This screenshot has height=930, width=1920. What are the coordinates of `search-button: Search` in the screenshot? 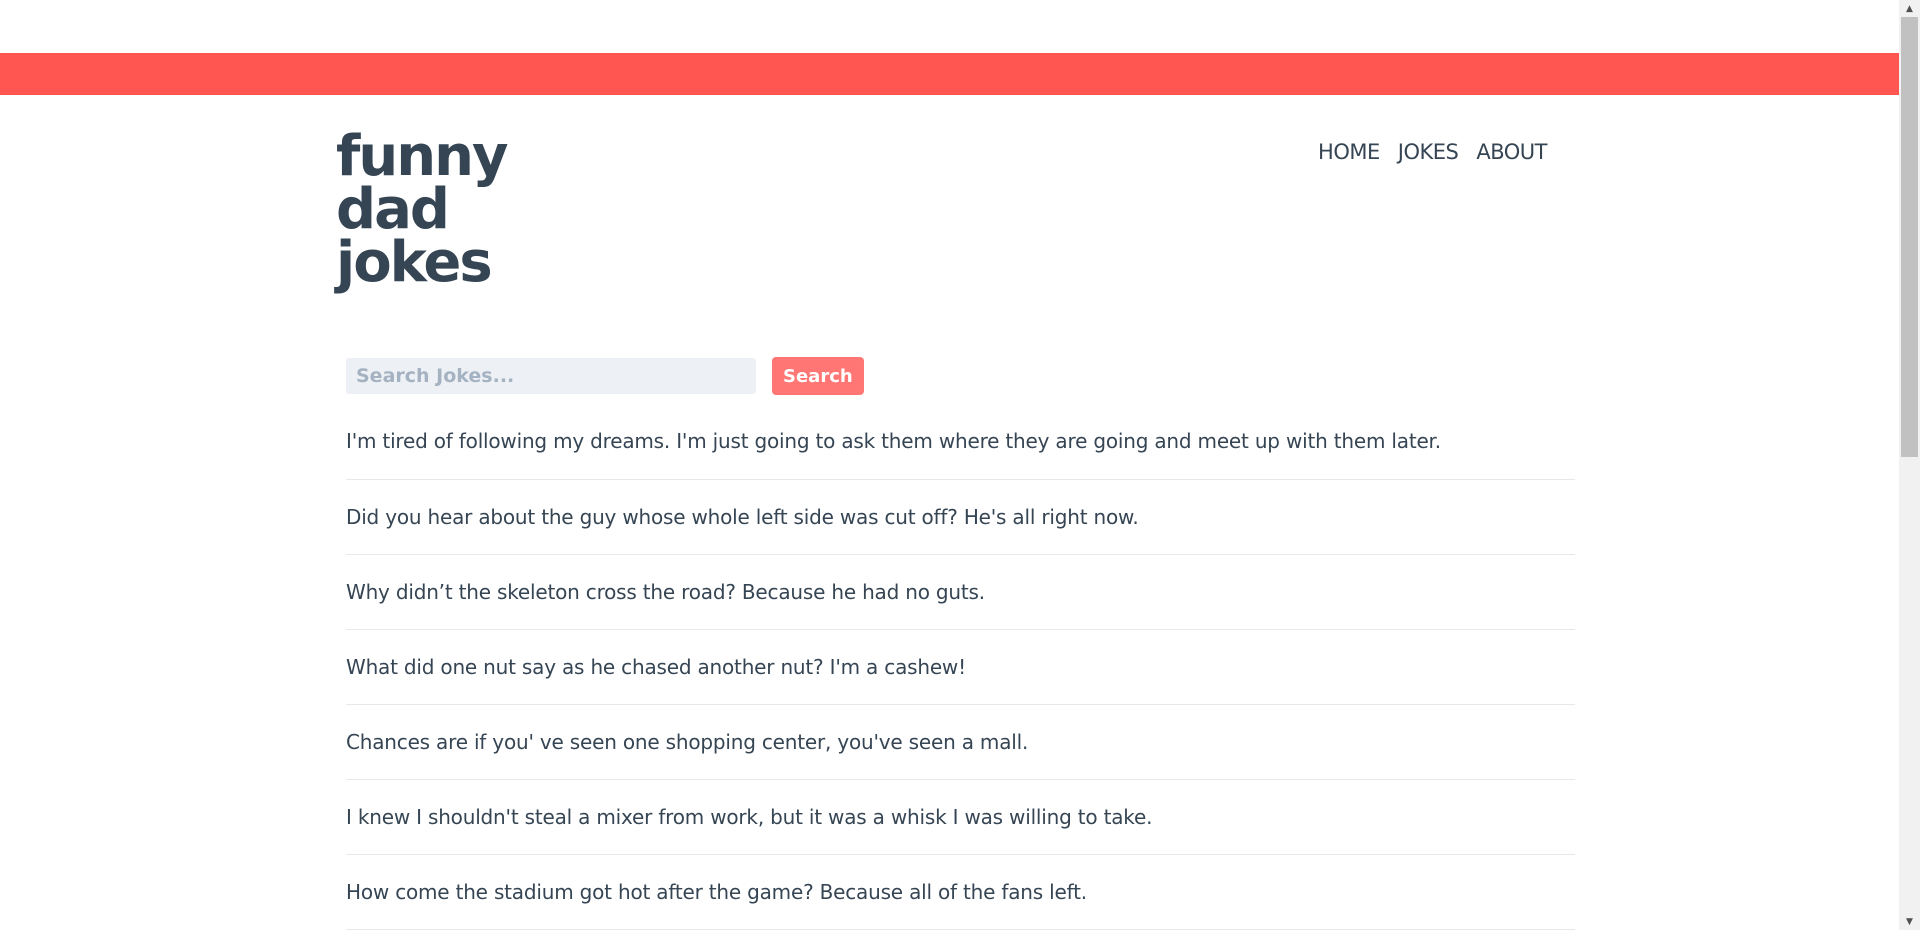 It's located at (818, 376).